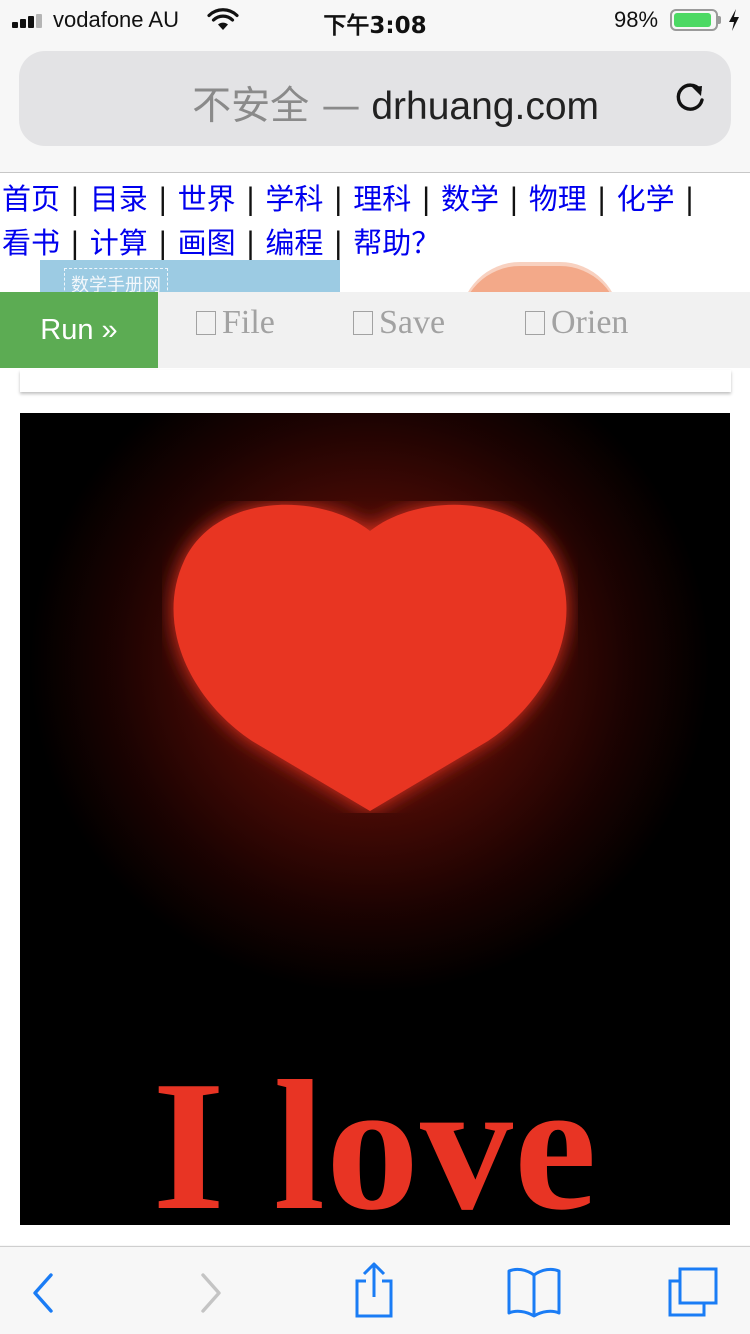 The height and width of the screenshot is (1334, 750). Describe the element at coordinates (375, 381) in the screenshot. I see `code-editor` at that location.